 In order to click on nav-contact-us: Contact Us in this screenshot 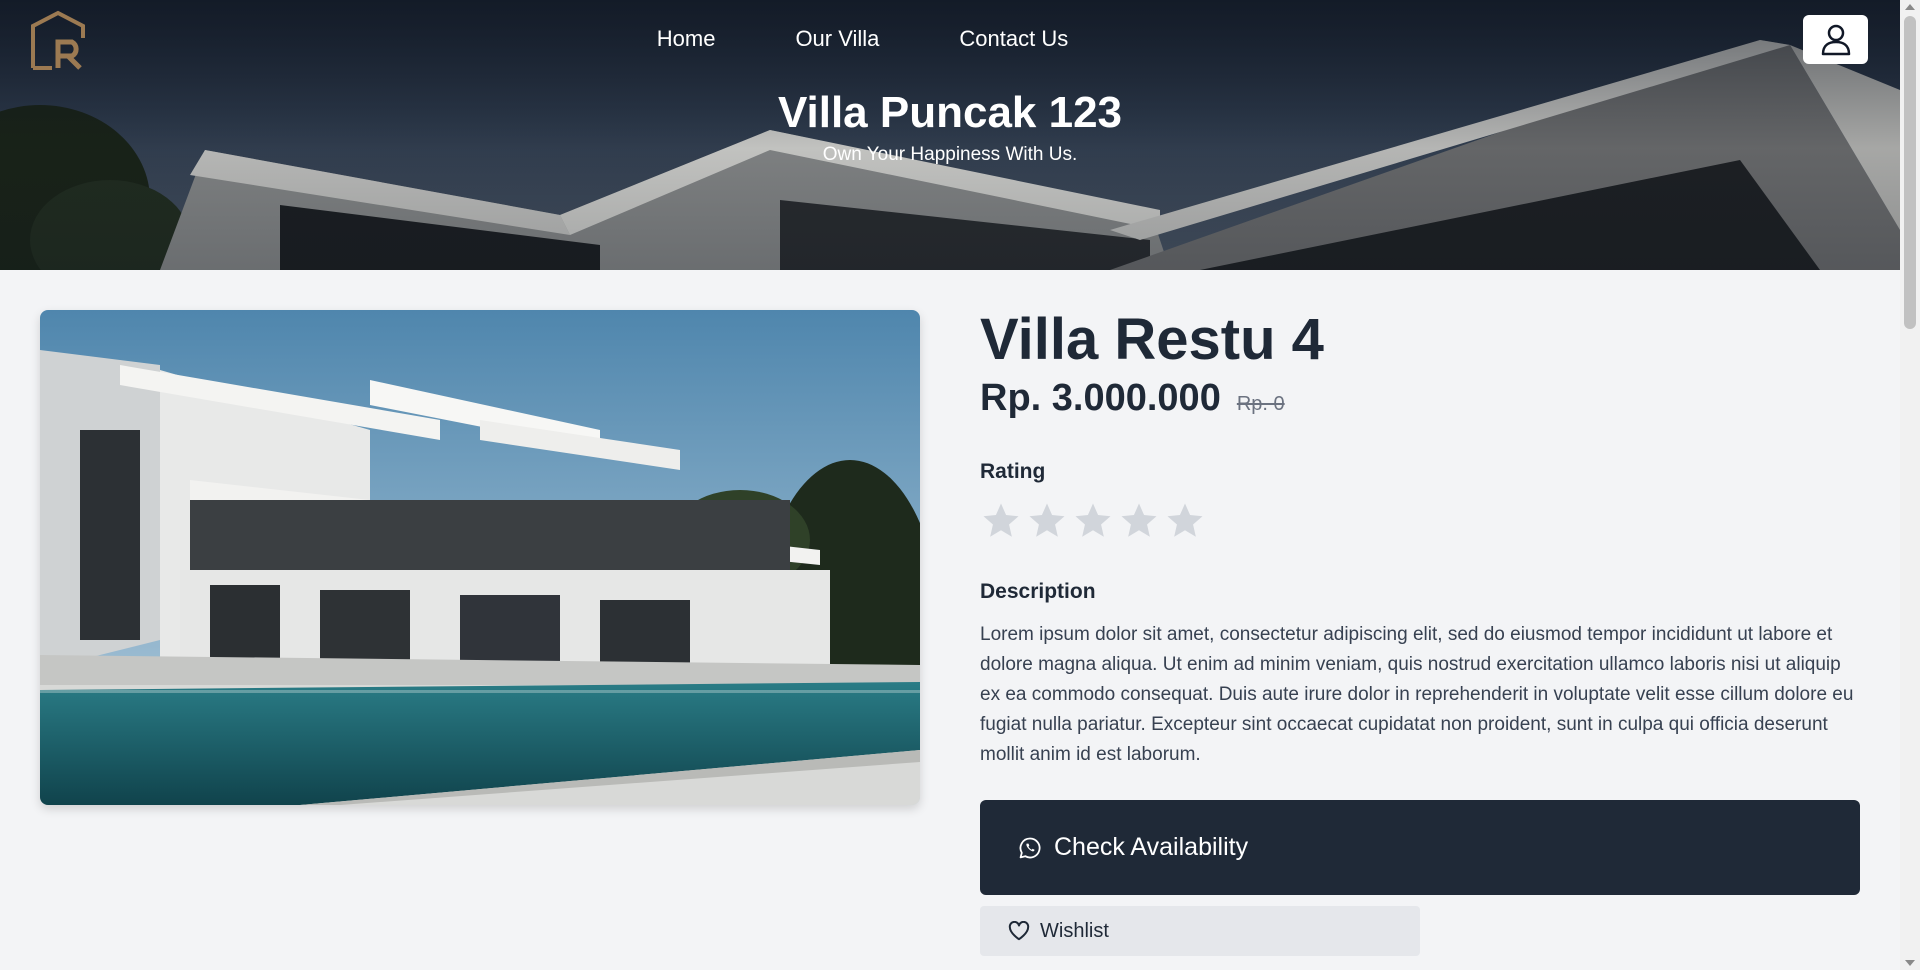, I will do `click(1013, 39)`.